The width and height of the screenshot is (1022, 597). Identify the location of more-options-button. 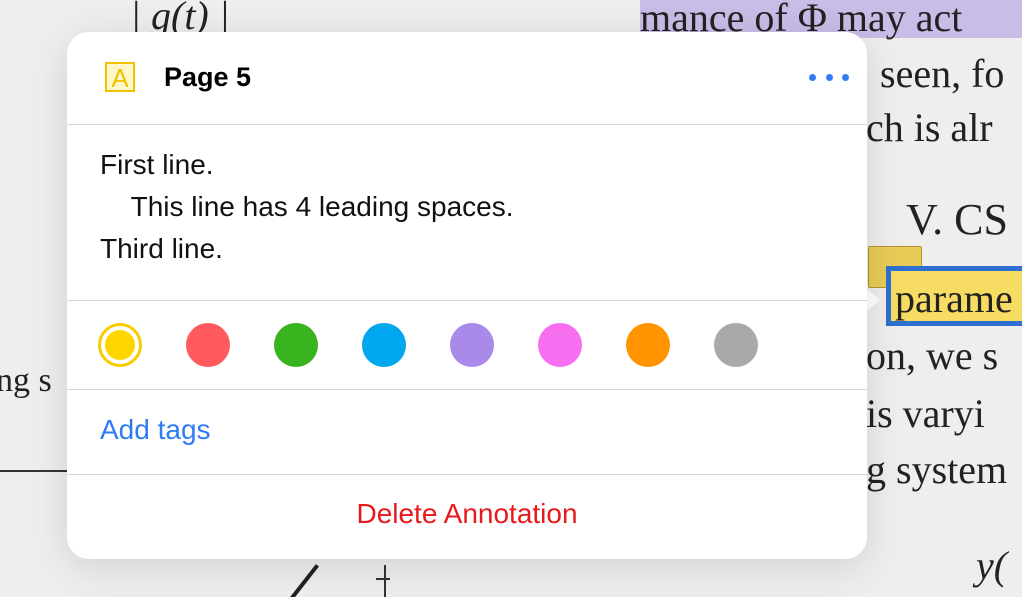
(829, 77).